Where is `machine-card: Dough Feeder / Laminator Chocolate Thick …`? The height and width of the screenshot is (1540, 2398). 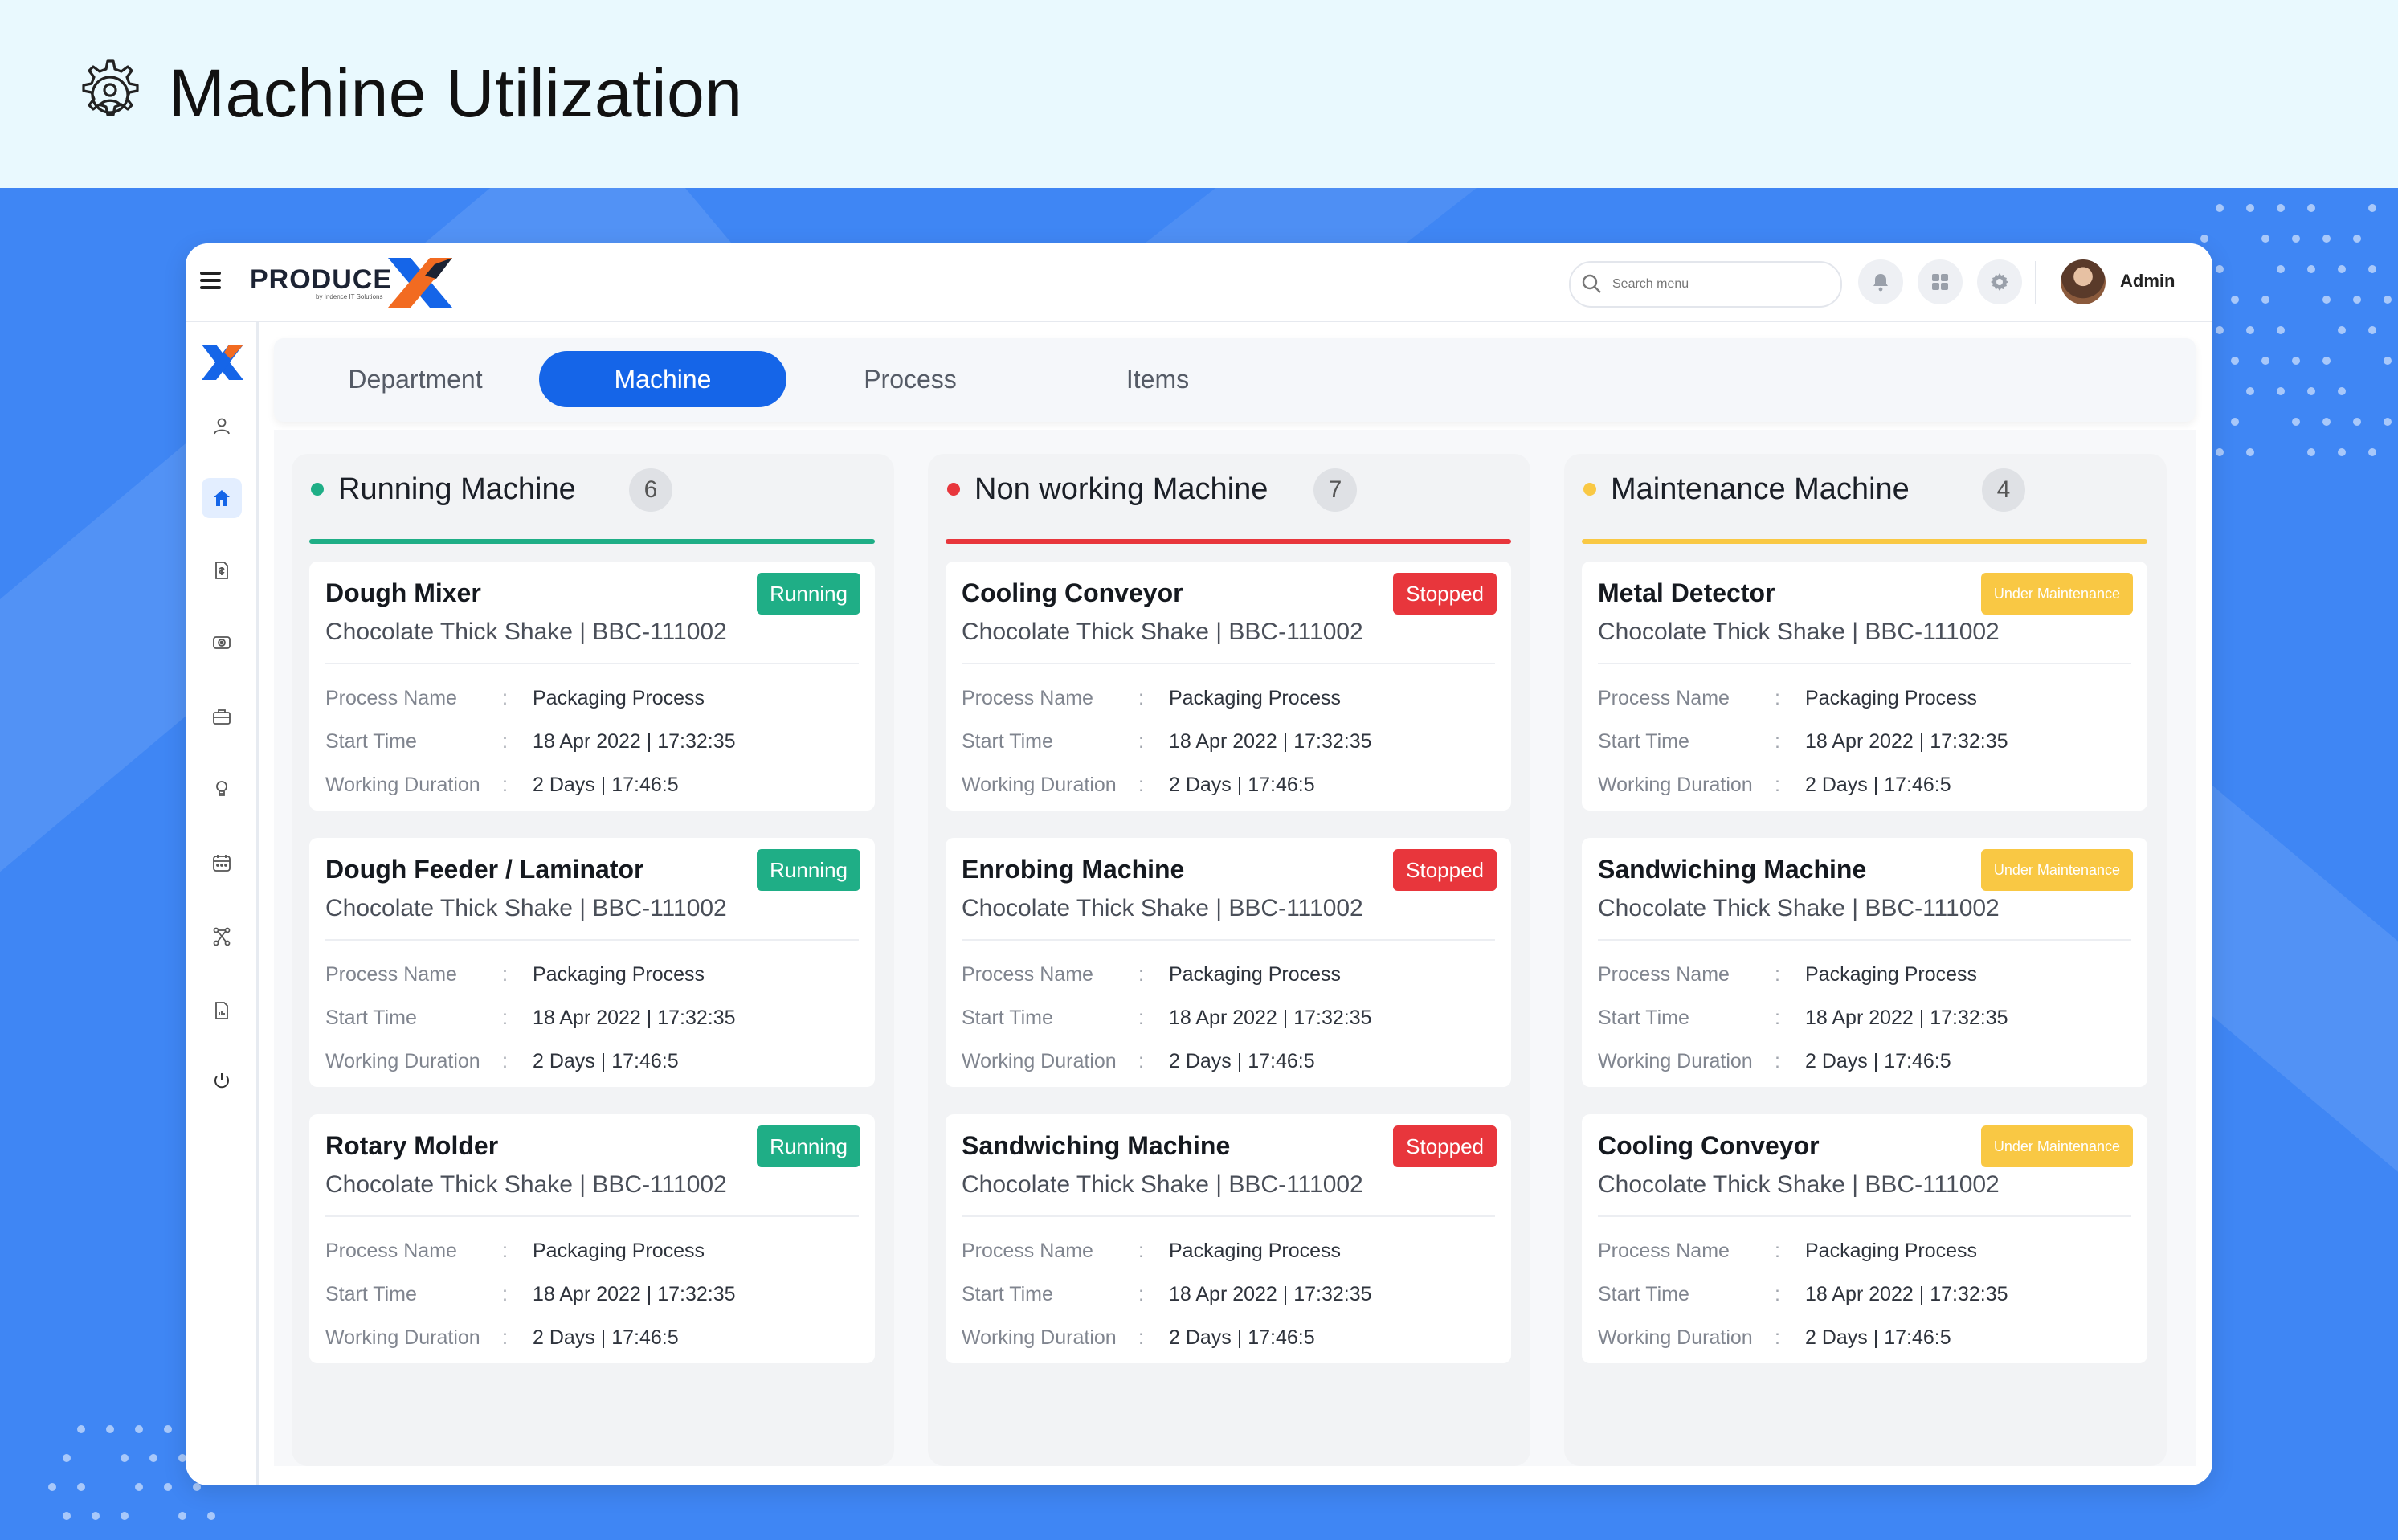
machine-card: Dough Feeder / Laminator Chocolate Thick … is located at coordinates (592, 962).